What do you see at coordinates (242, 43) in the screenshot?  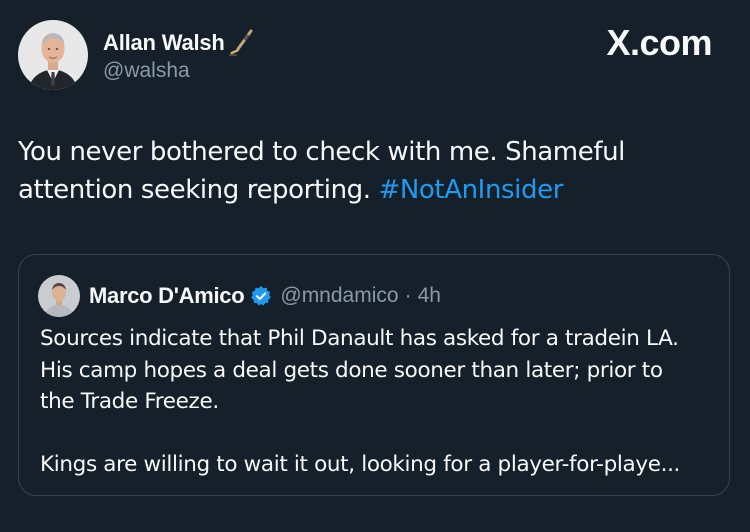 I see `hockey-stick-icon` at bounding box center [242, 43].